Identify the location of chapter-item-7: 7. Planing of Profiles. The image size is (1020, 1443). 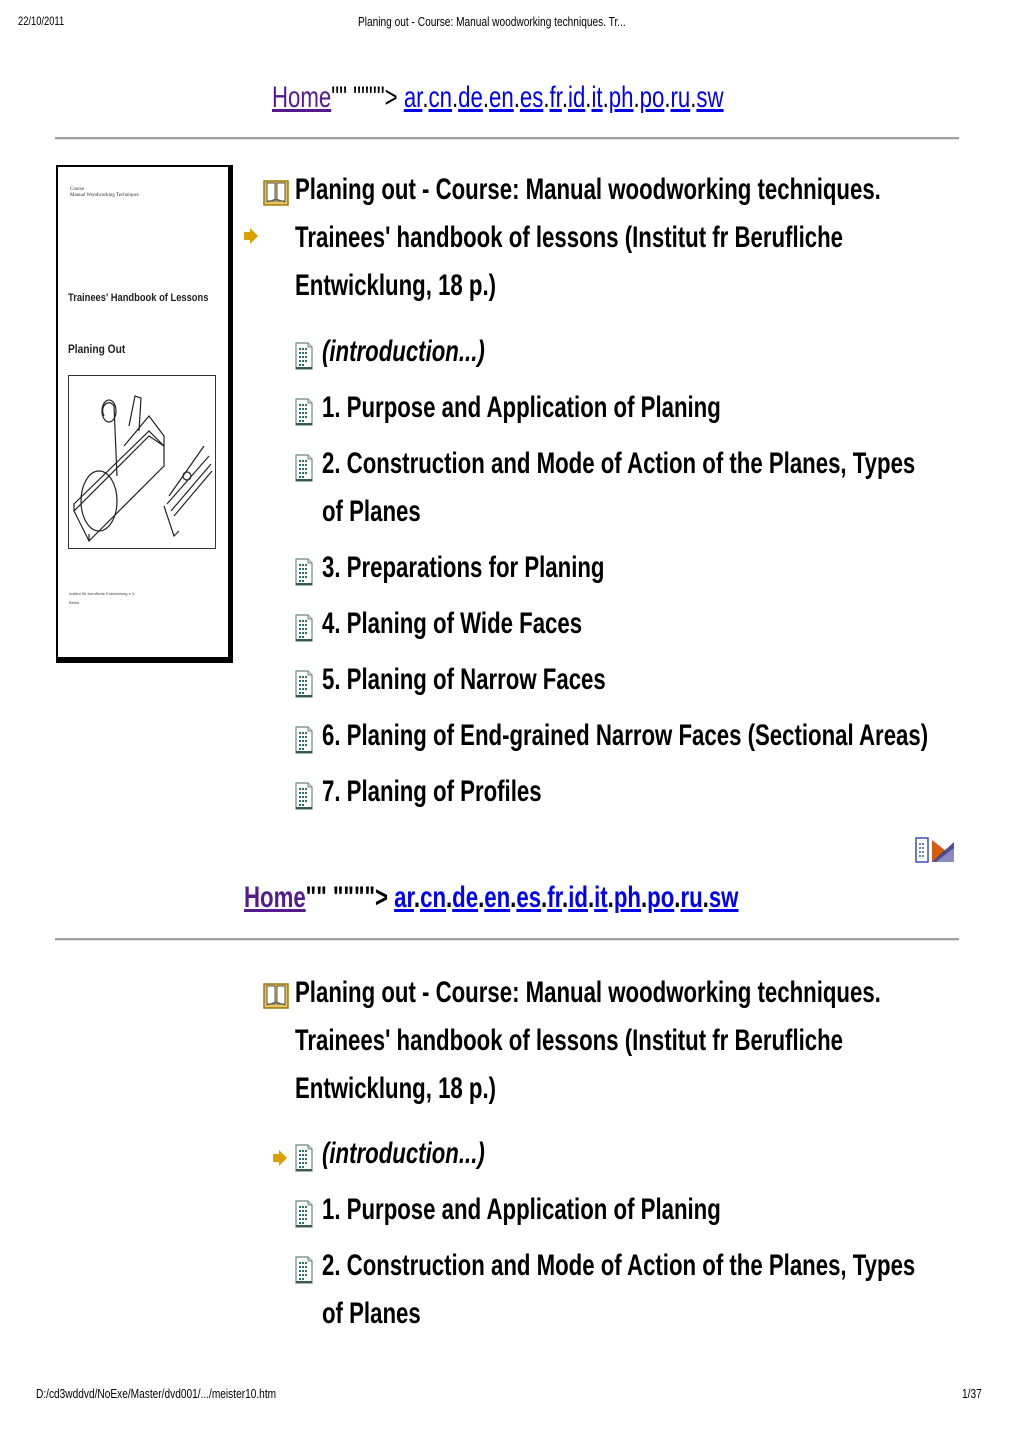
(432, 792).